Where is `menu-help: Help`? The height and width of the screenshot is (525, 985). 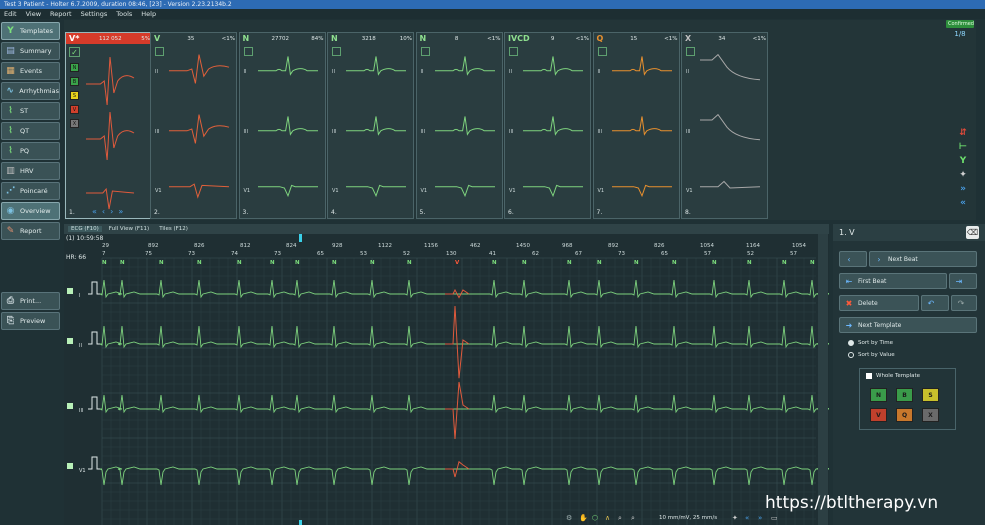
menu-help: Help is located at coordinates (148, 14).